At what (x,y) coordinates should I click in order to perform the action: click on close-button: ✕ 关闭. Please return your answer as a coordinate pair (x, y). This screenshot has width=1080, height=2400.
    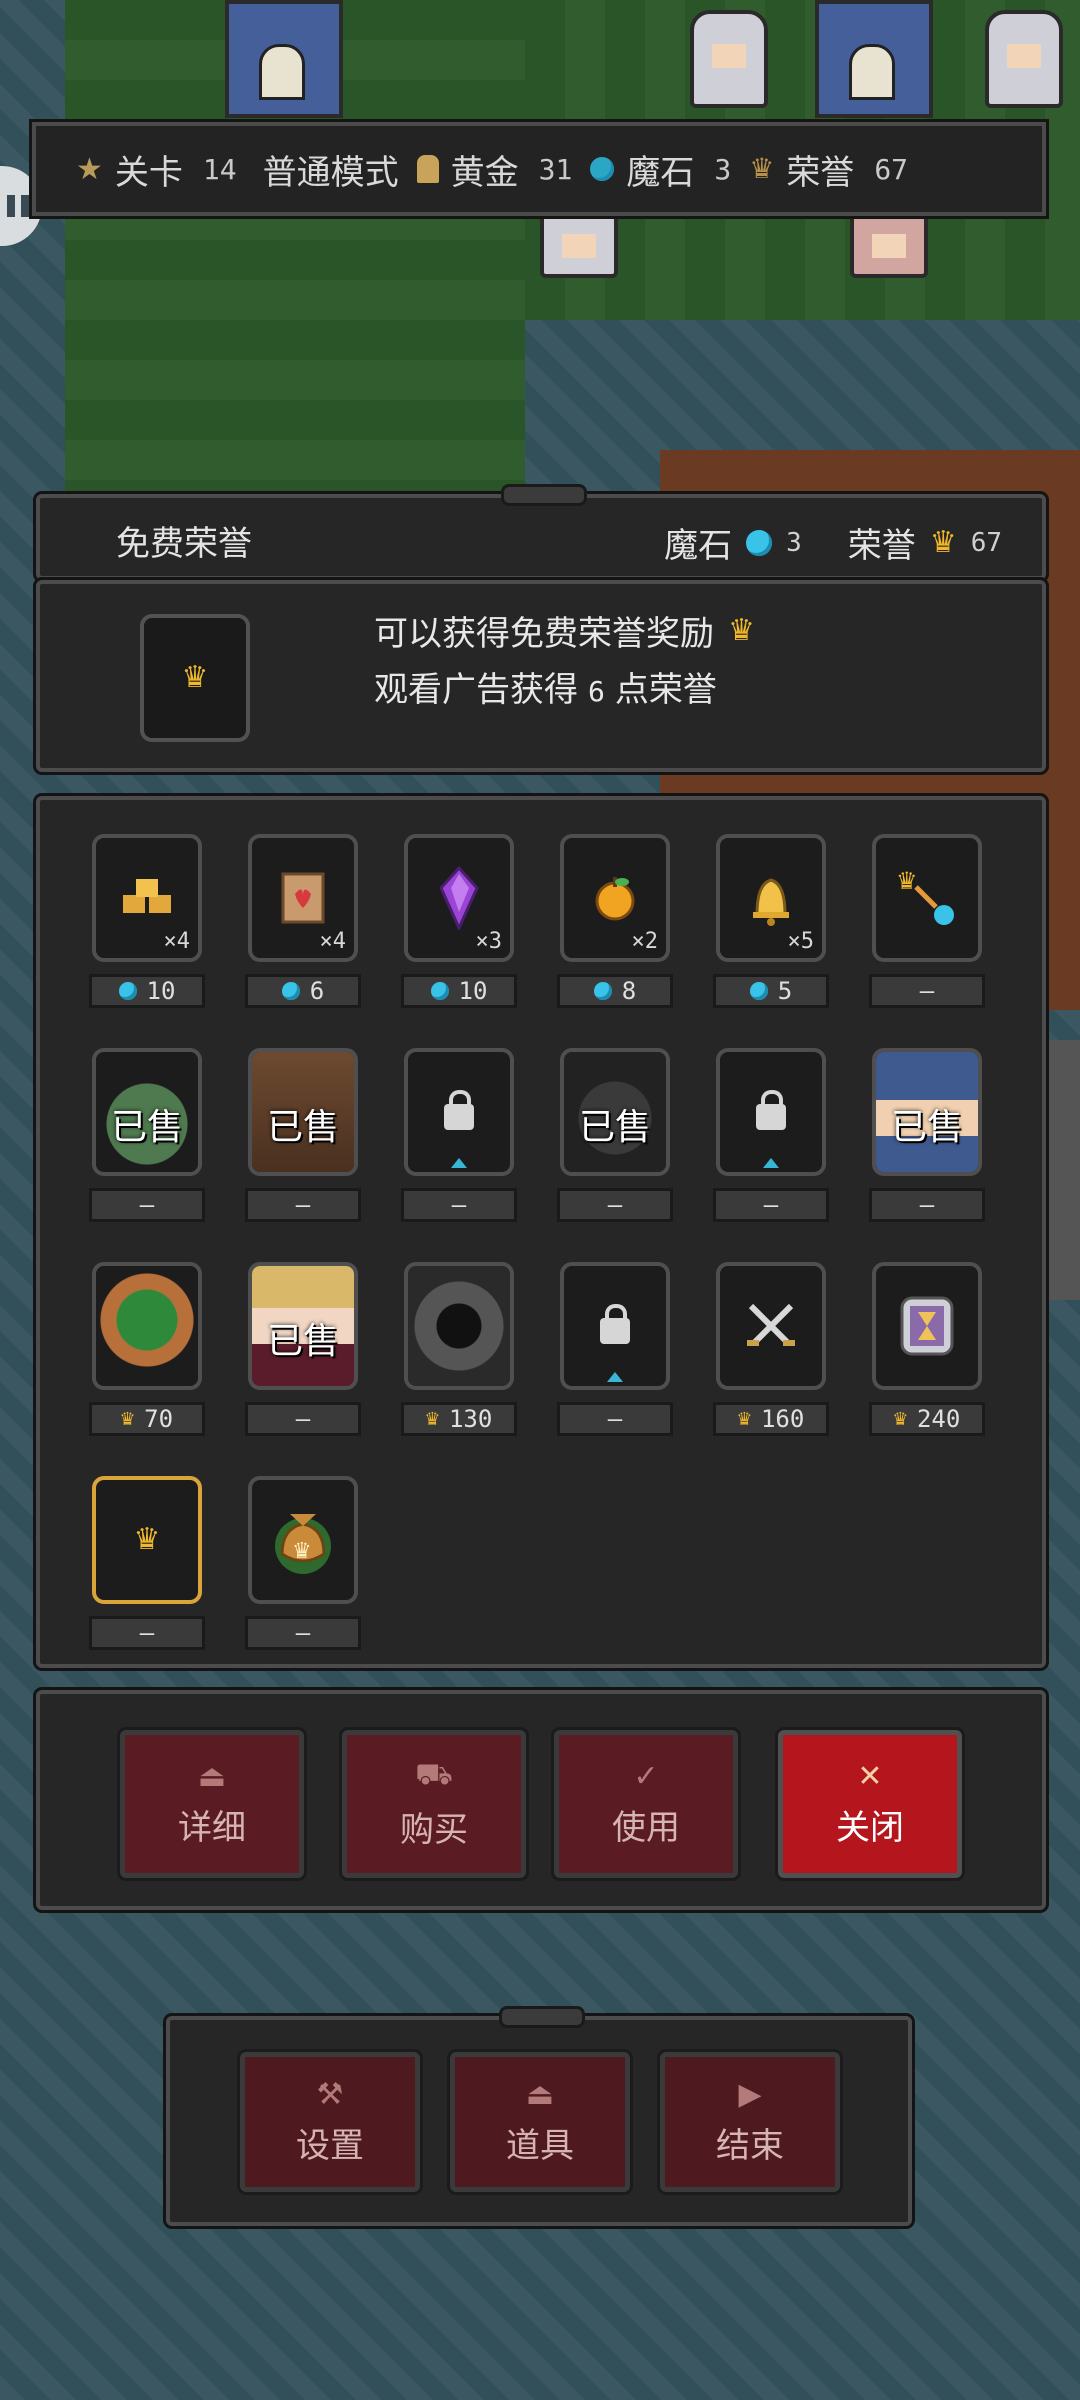
    Looking at the image, I should click on (870, 1804).